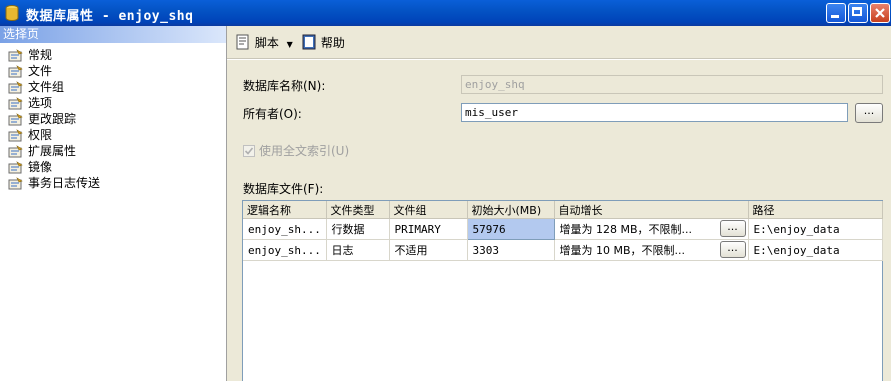 The width and height of the screenshot is (891, 381). I want to click on fulltext-label: 使用全文索引(U), so click(304, 151).